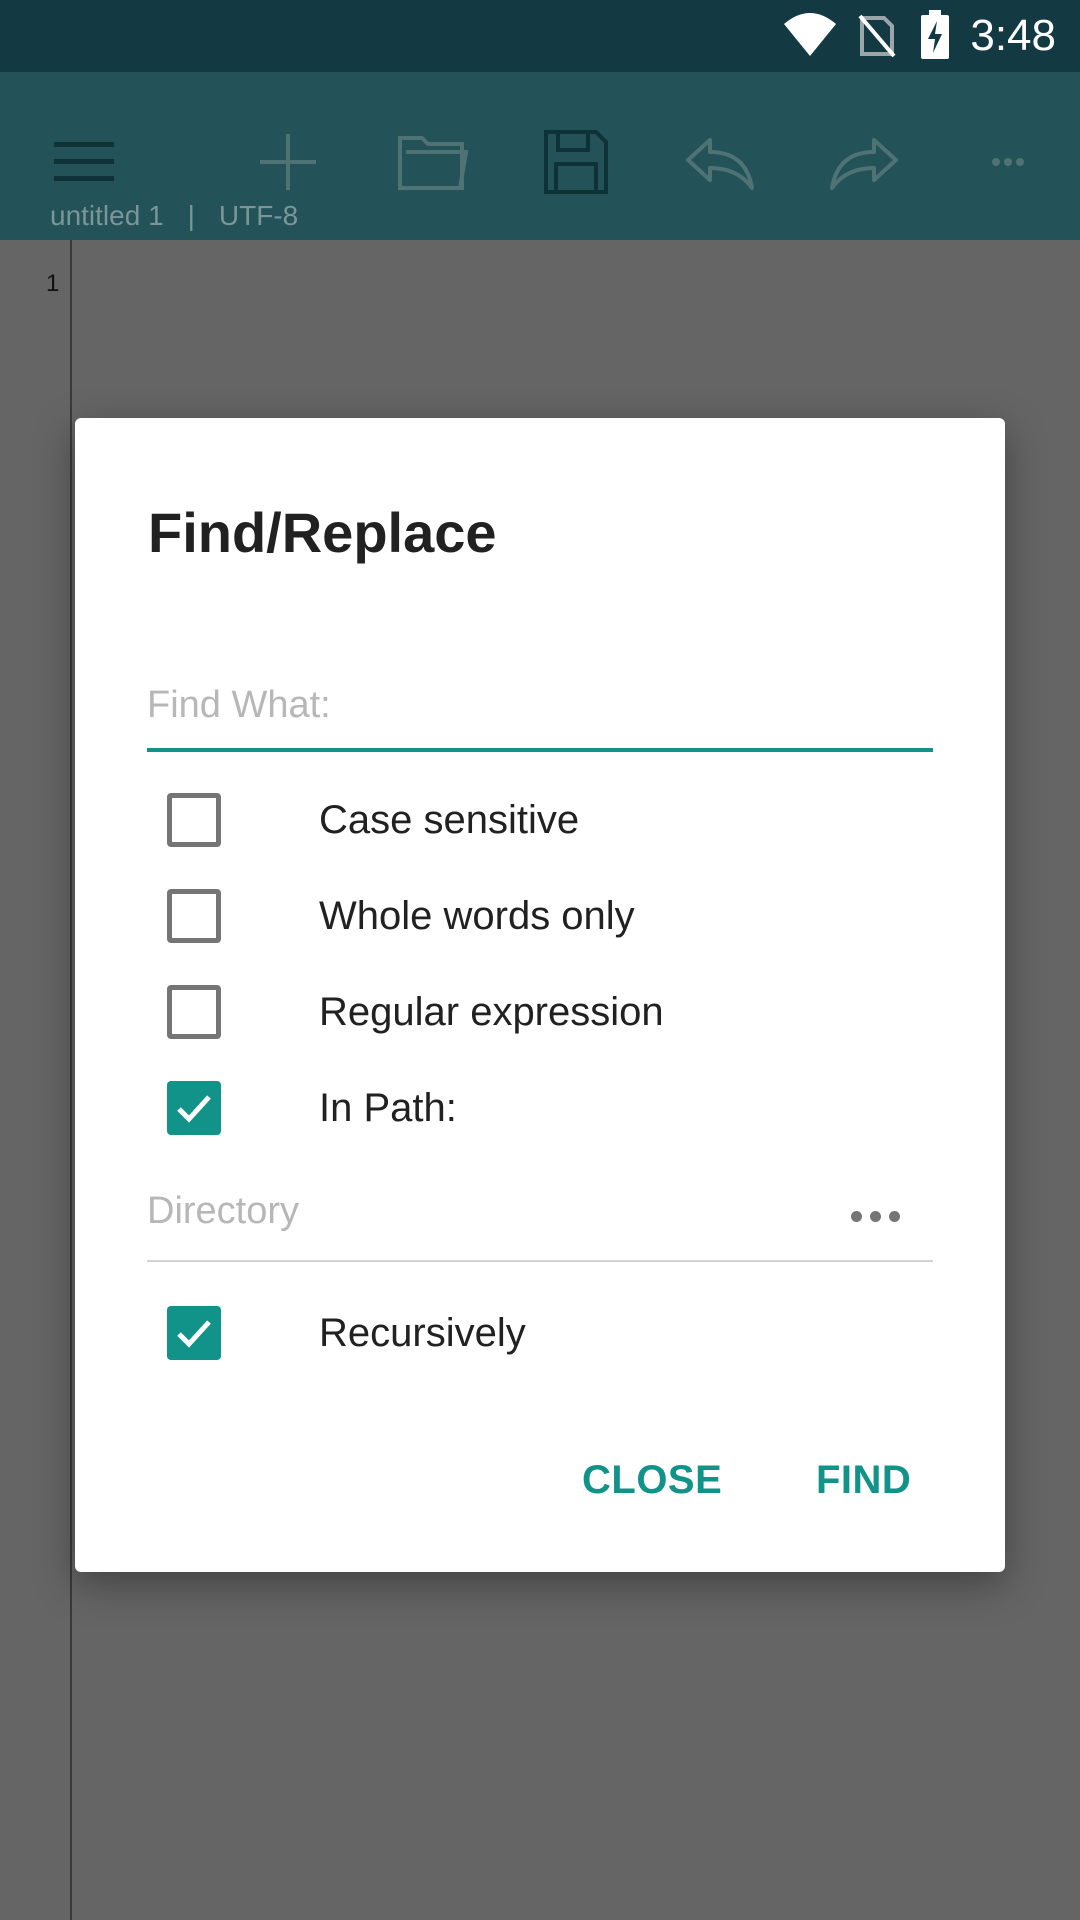 Image resolution: width=1080 pixels, height=1920 pixels. What do you see at coordinates (107, 215) in the screenshot?
I see `file-name: untitled 1` at bounding box center [107, 215].